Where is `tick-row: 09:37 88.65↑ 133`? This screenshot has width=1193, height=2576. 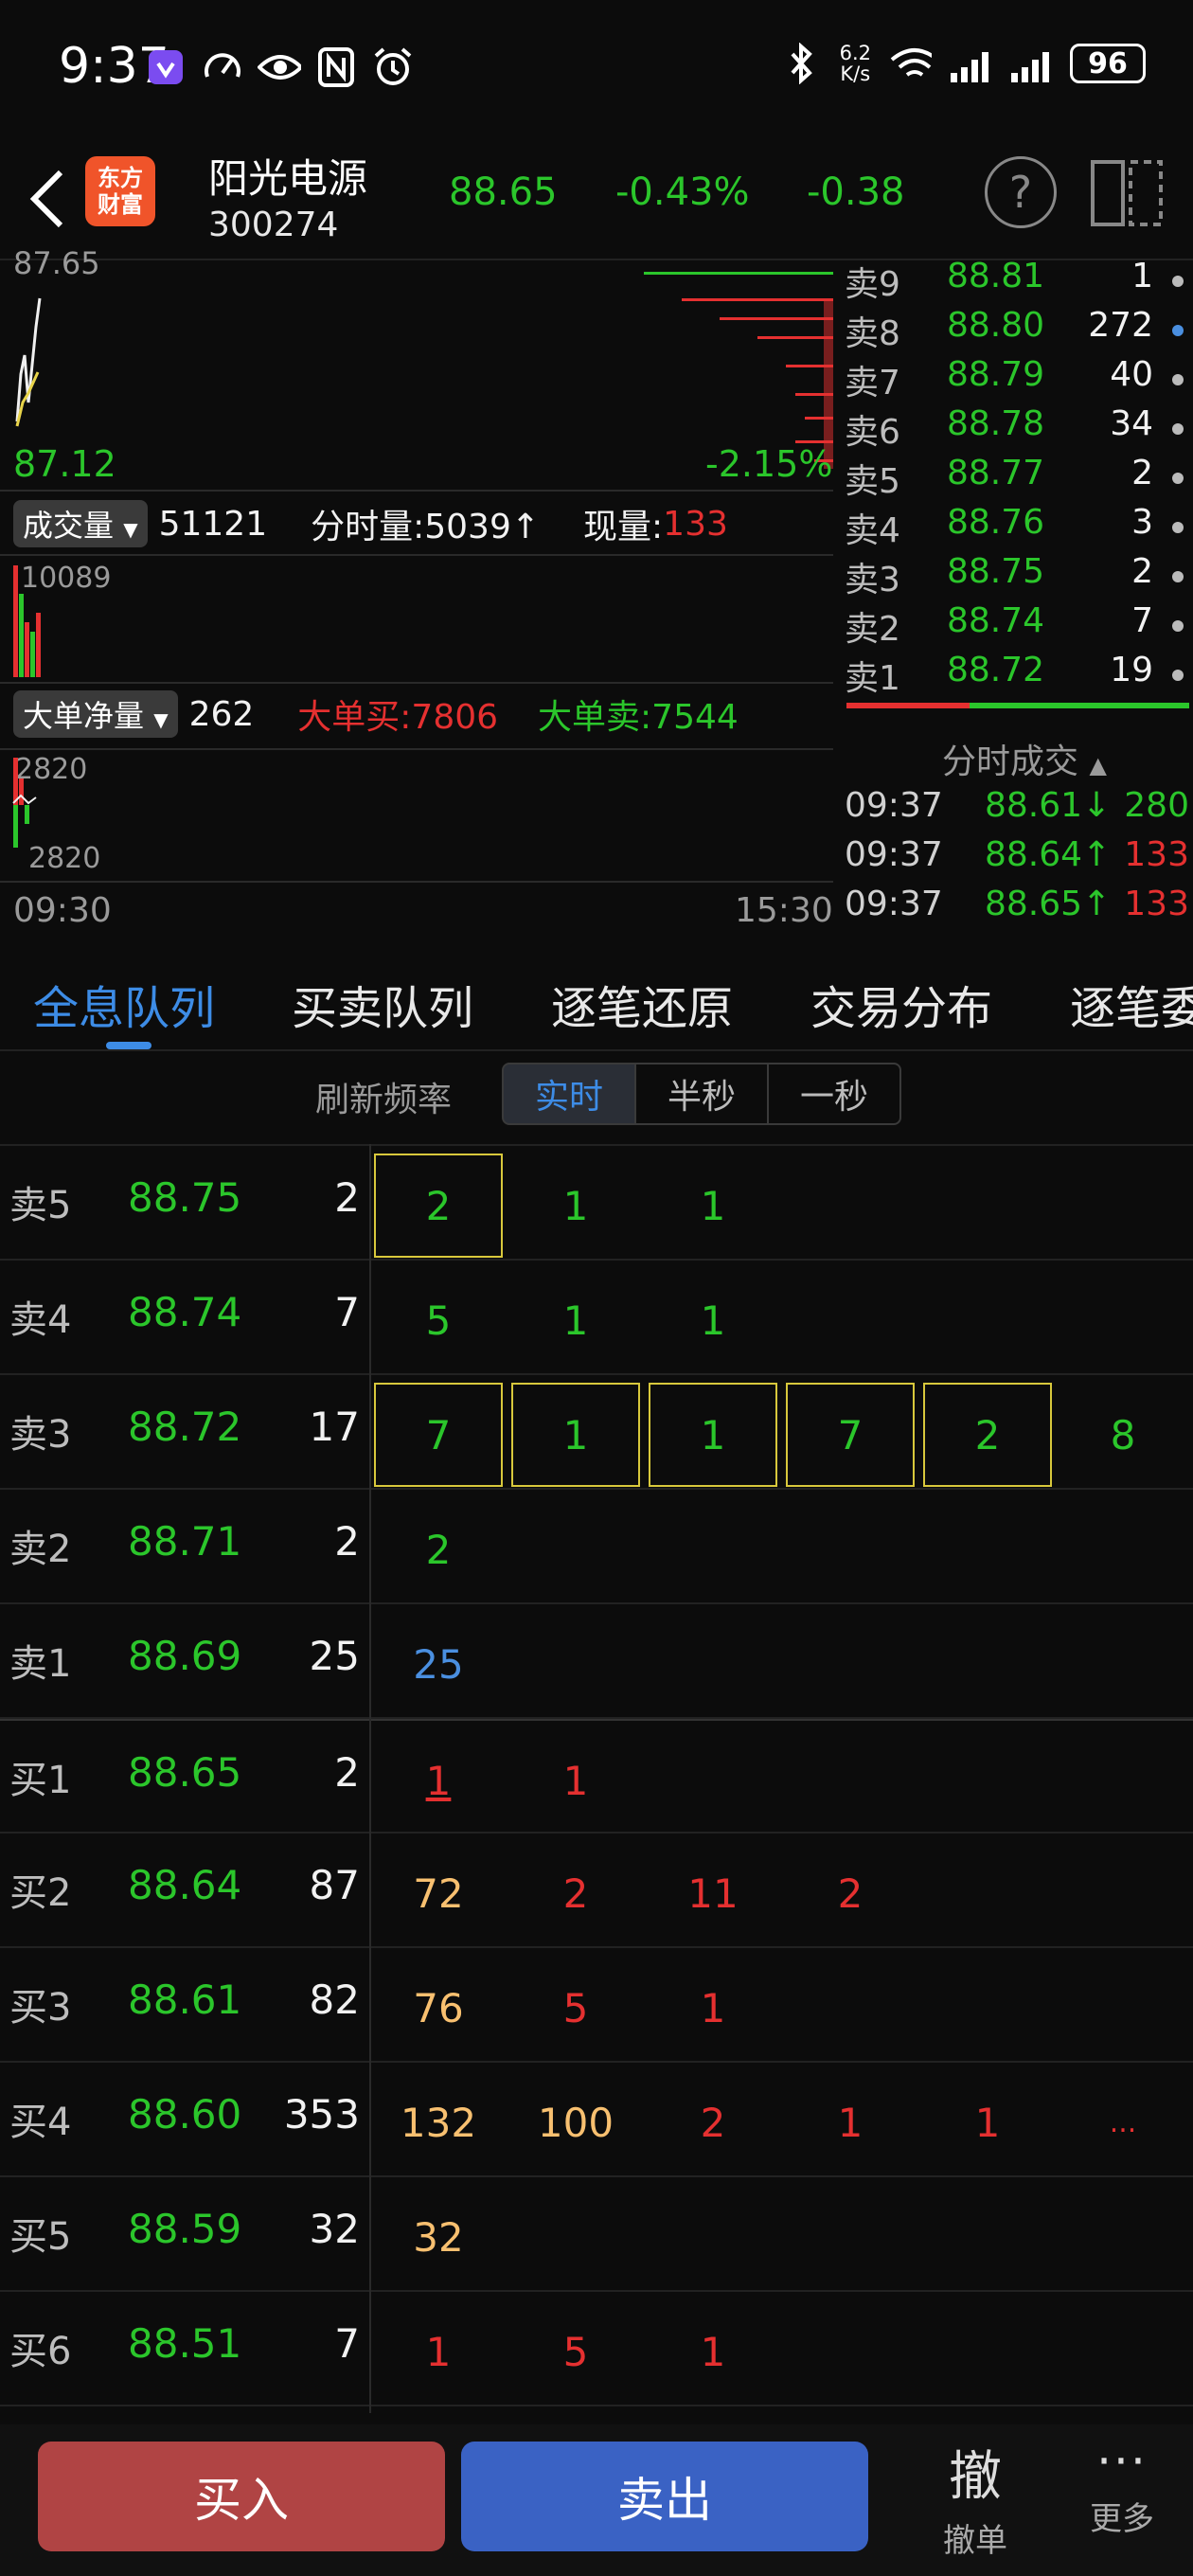 tick-row: 09:37 88.65↑ 133 is located at coordinates (1018, 909).